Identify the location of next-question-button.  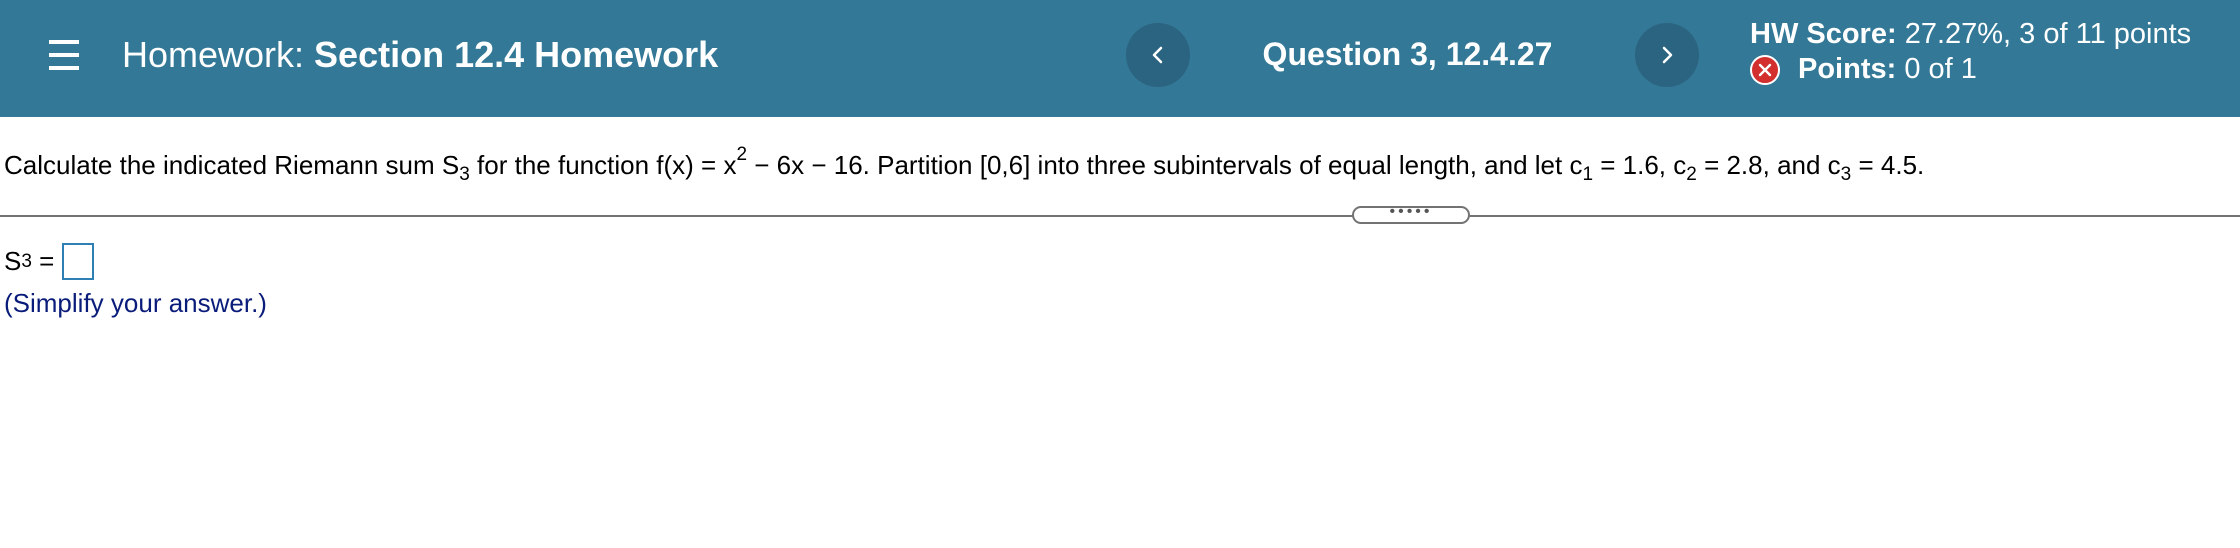
(1667, 55).